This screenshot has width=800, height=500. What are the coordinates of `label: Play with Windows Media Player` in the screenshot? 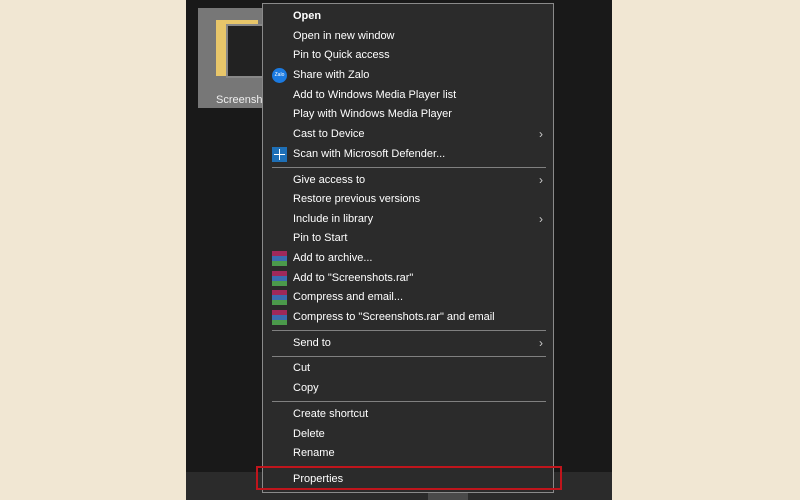 It's located at (372, 114).